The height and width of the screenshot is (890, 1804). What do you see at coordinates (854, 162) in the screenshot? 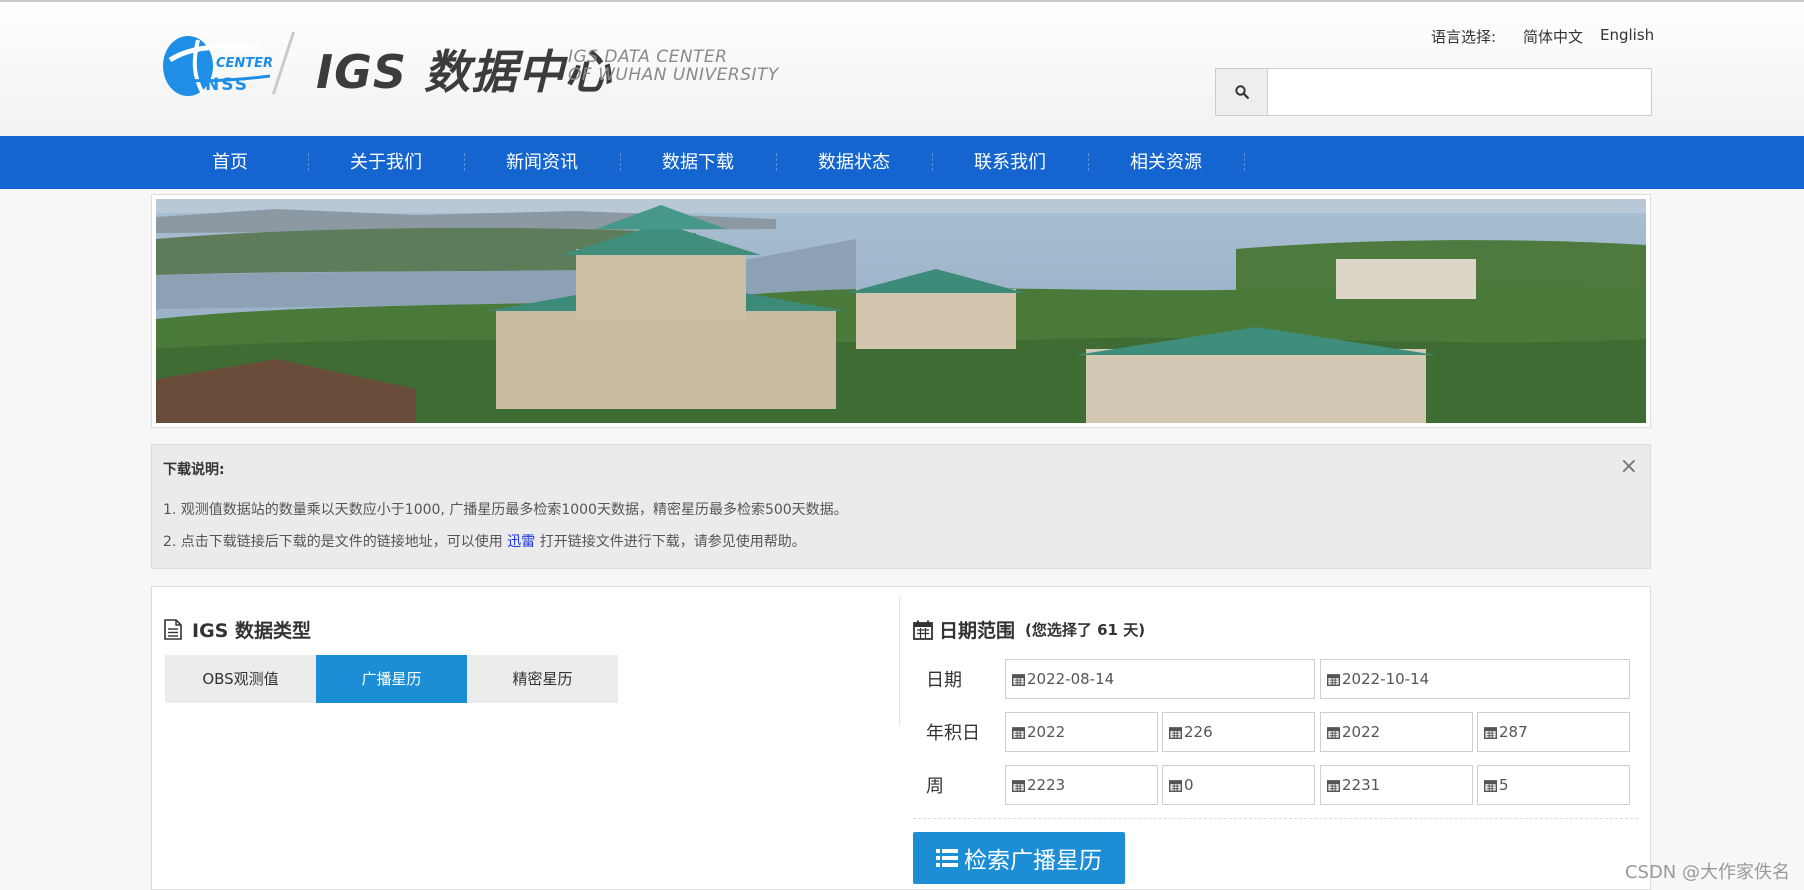
I see `nav-item-data-status: 数据状态` at bounding box center [854, 162].